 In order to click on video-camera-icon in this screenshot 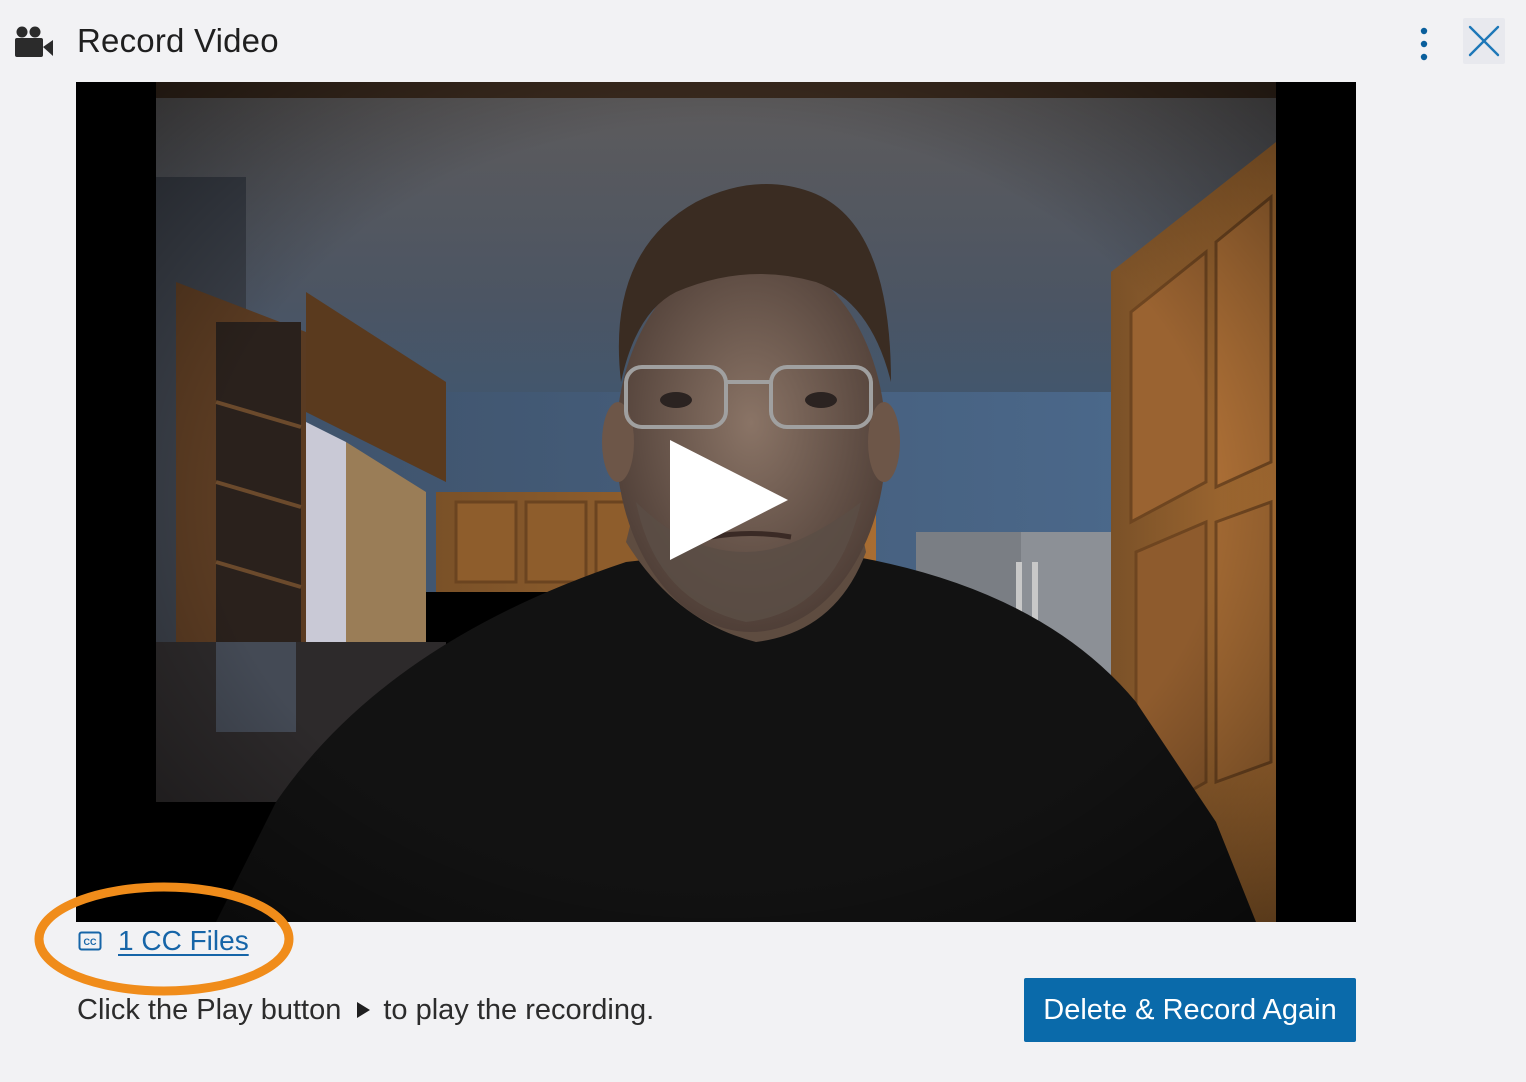, I will do `click(34, 42)`.